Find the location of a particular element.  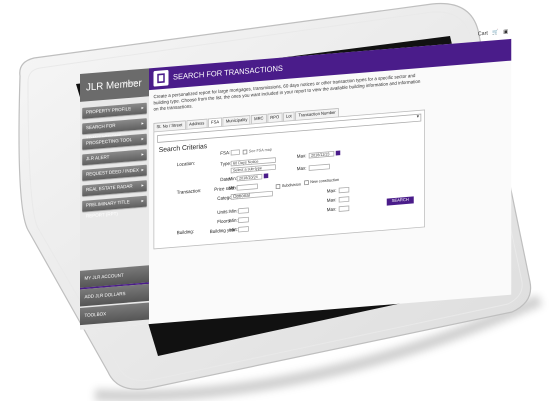

sidebar-item-preliminary-title-report: Preliminary title report (RPT) ▸ is located at coordinates (114, 207).